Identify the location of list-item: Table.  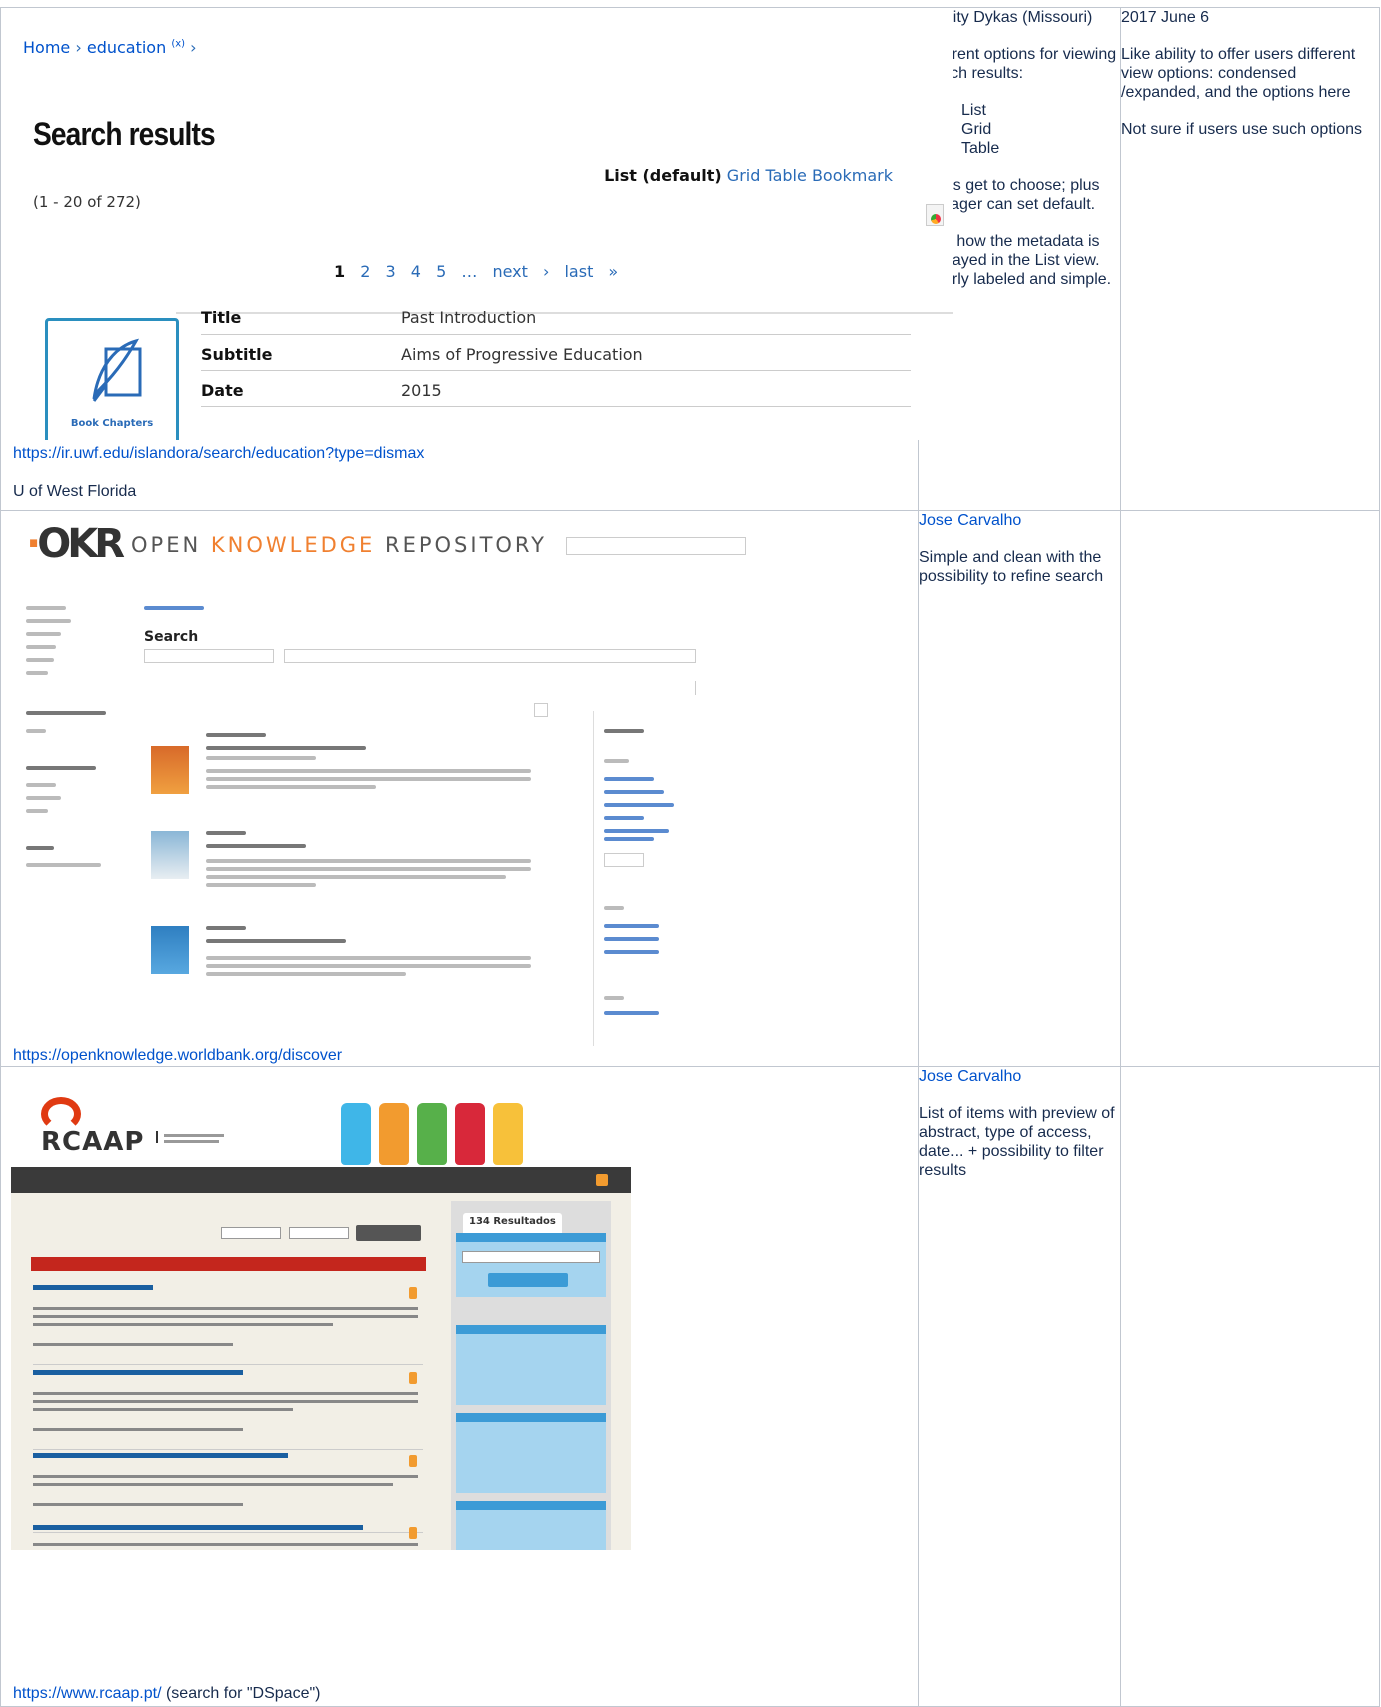
(1040, 148).